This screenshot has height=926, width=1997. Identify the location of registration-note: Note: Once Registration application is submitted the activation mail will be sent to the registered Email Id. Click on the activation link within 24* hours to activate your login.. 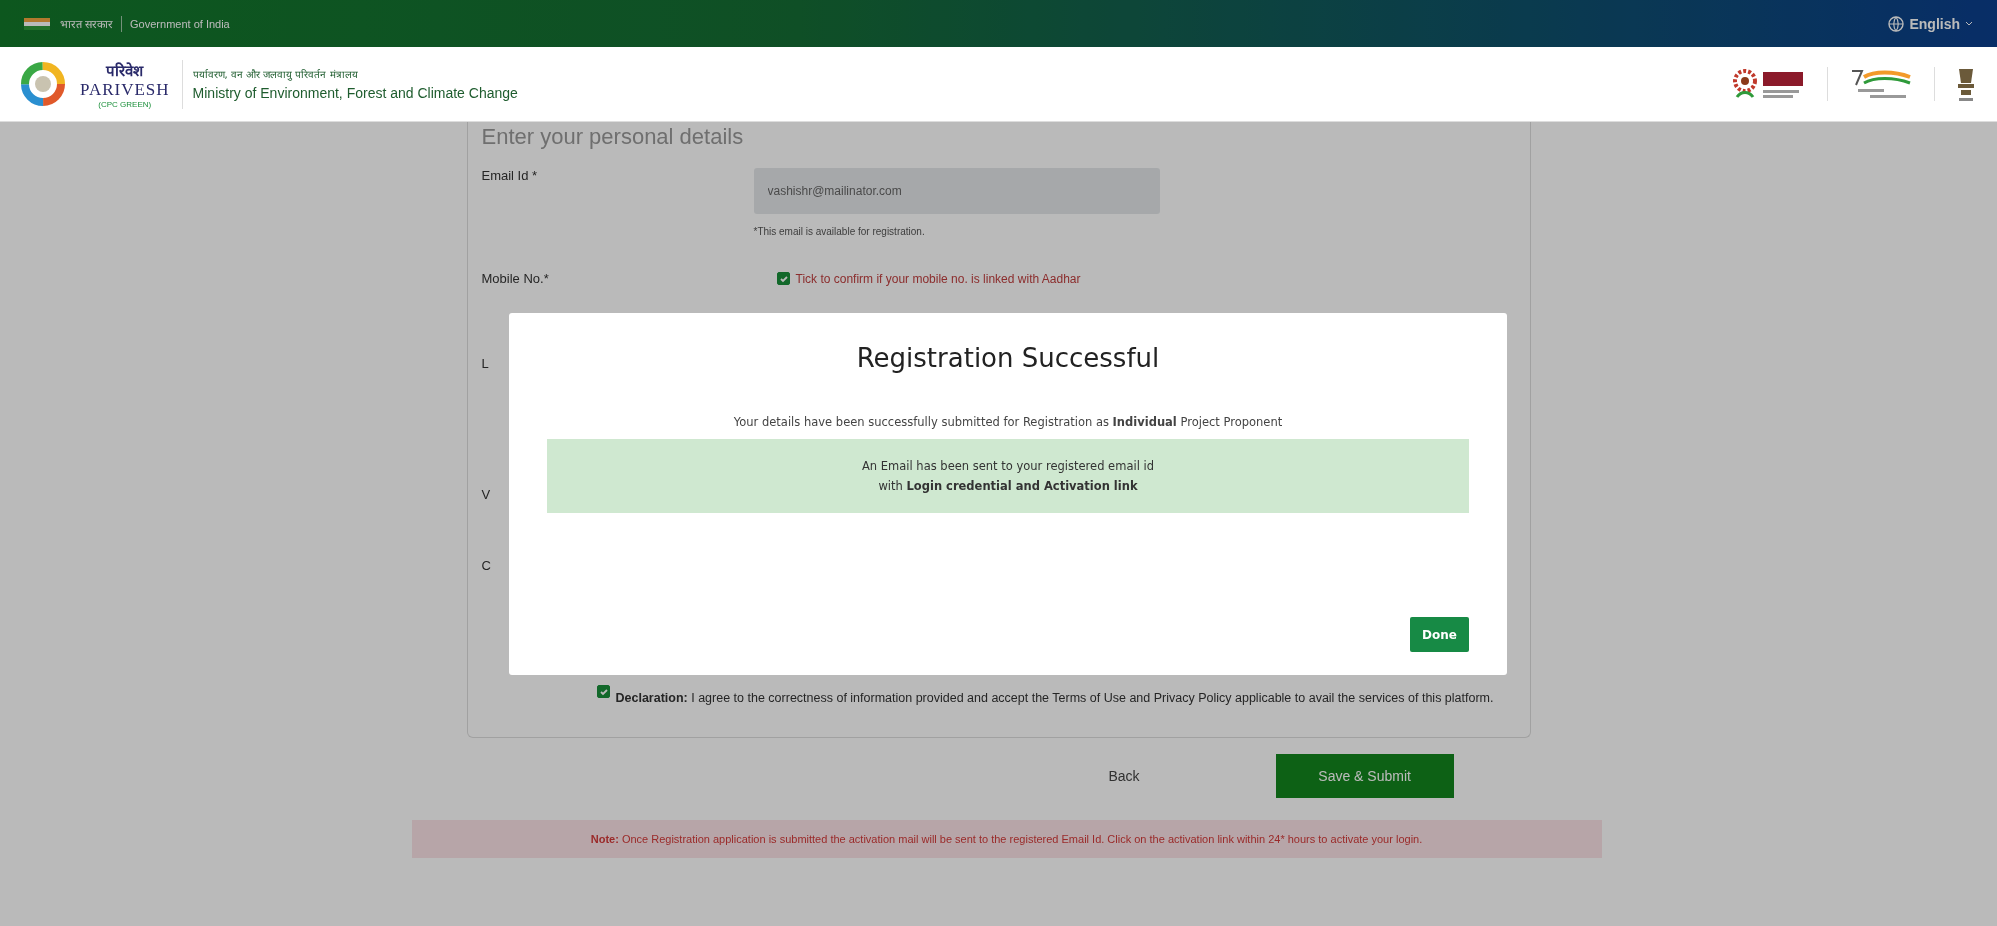
(1006, 839).